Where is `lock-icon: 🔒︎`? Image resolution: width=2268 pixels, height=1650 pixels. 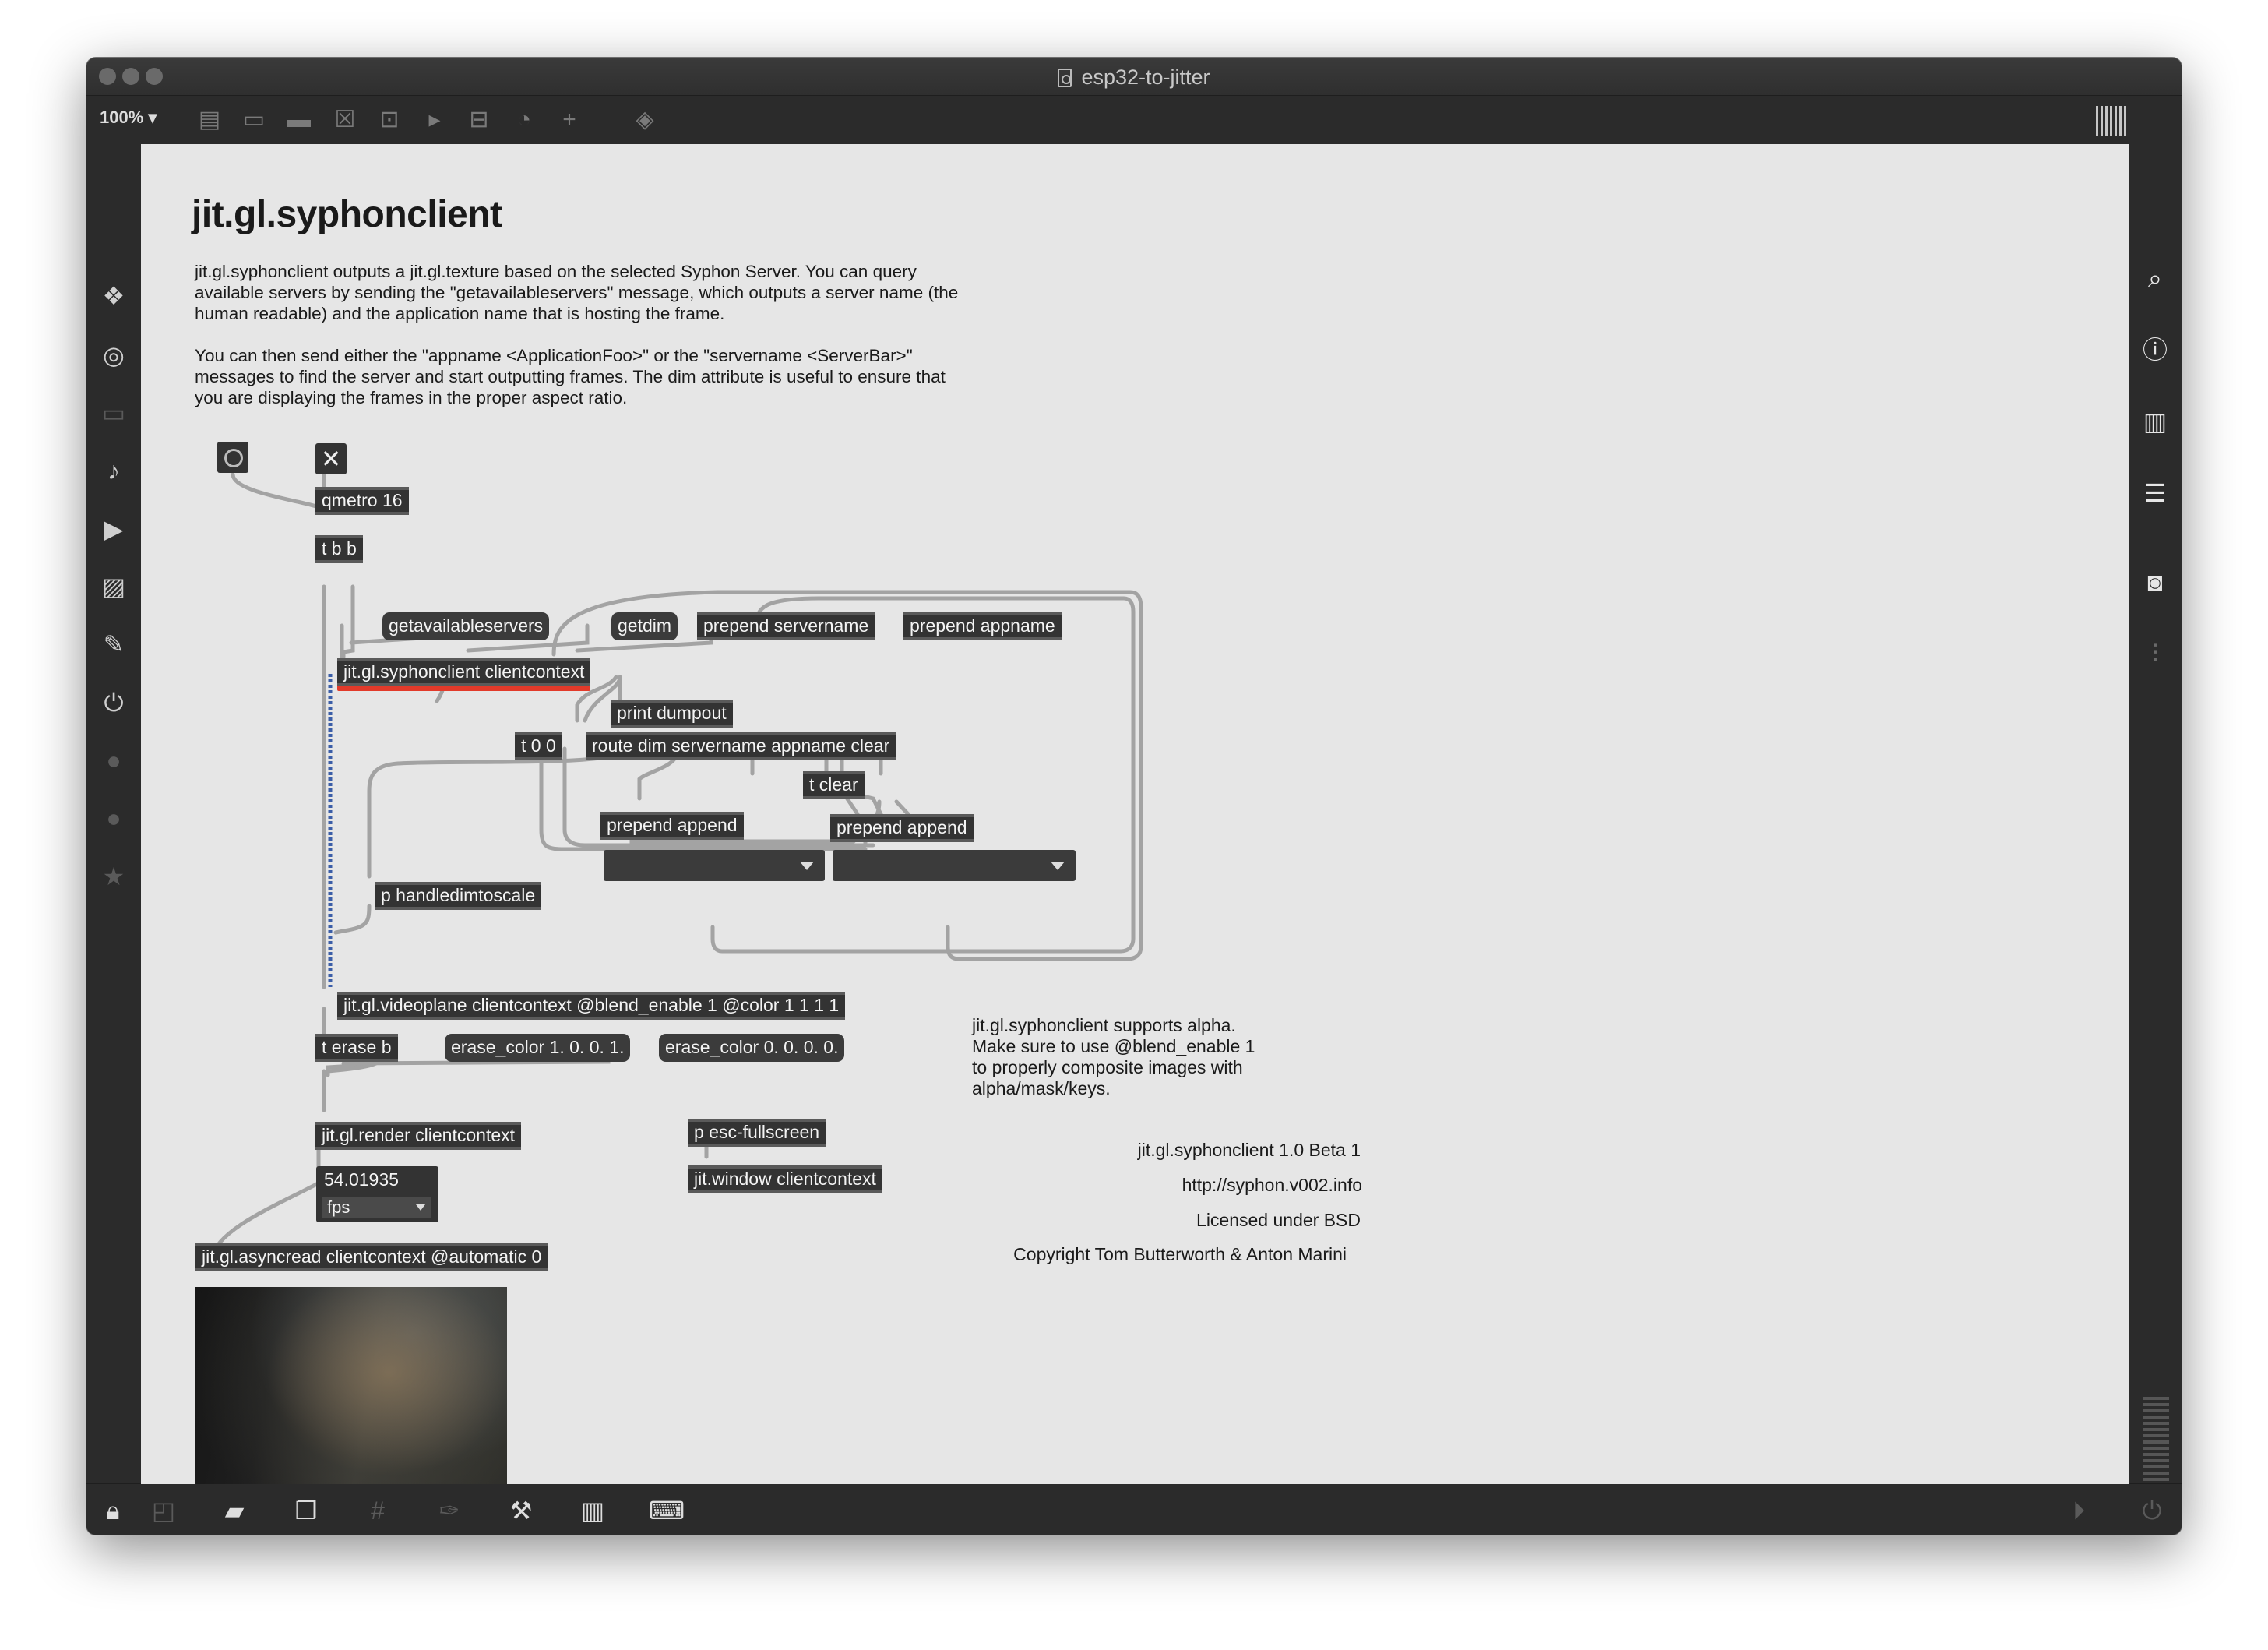
lock-icon: 🔒︎ is located at coordinates (113, 1510).